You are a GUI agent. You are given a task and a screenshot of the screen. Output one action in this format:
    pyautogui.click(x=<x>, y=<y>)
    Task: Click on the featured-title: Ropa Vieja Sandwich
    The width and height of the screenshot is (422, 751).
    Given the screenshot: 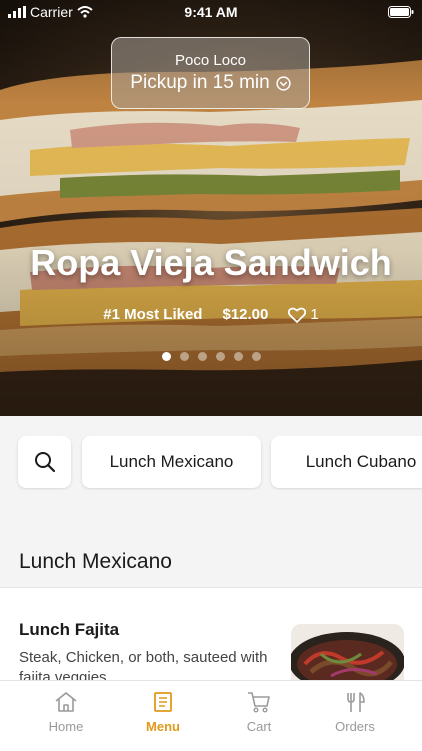 What is the action you would take?
    pyautogui.click(x=211, y=262)
    